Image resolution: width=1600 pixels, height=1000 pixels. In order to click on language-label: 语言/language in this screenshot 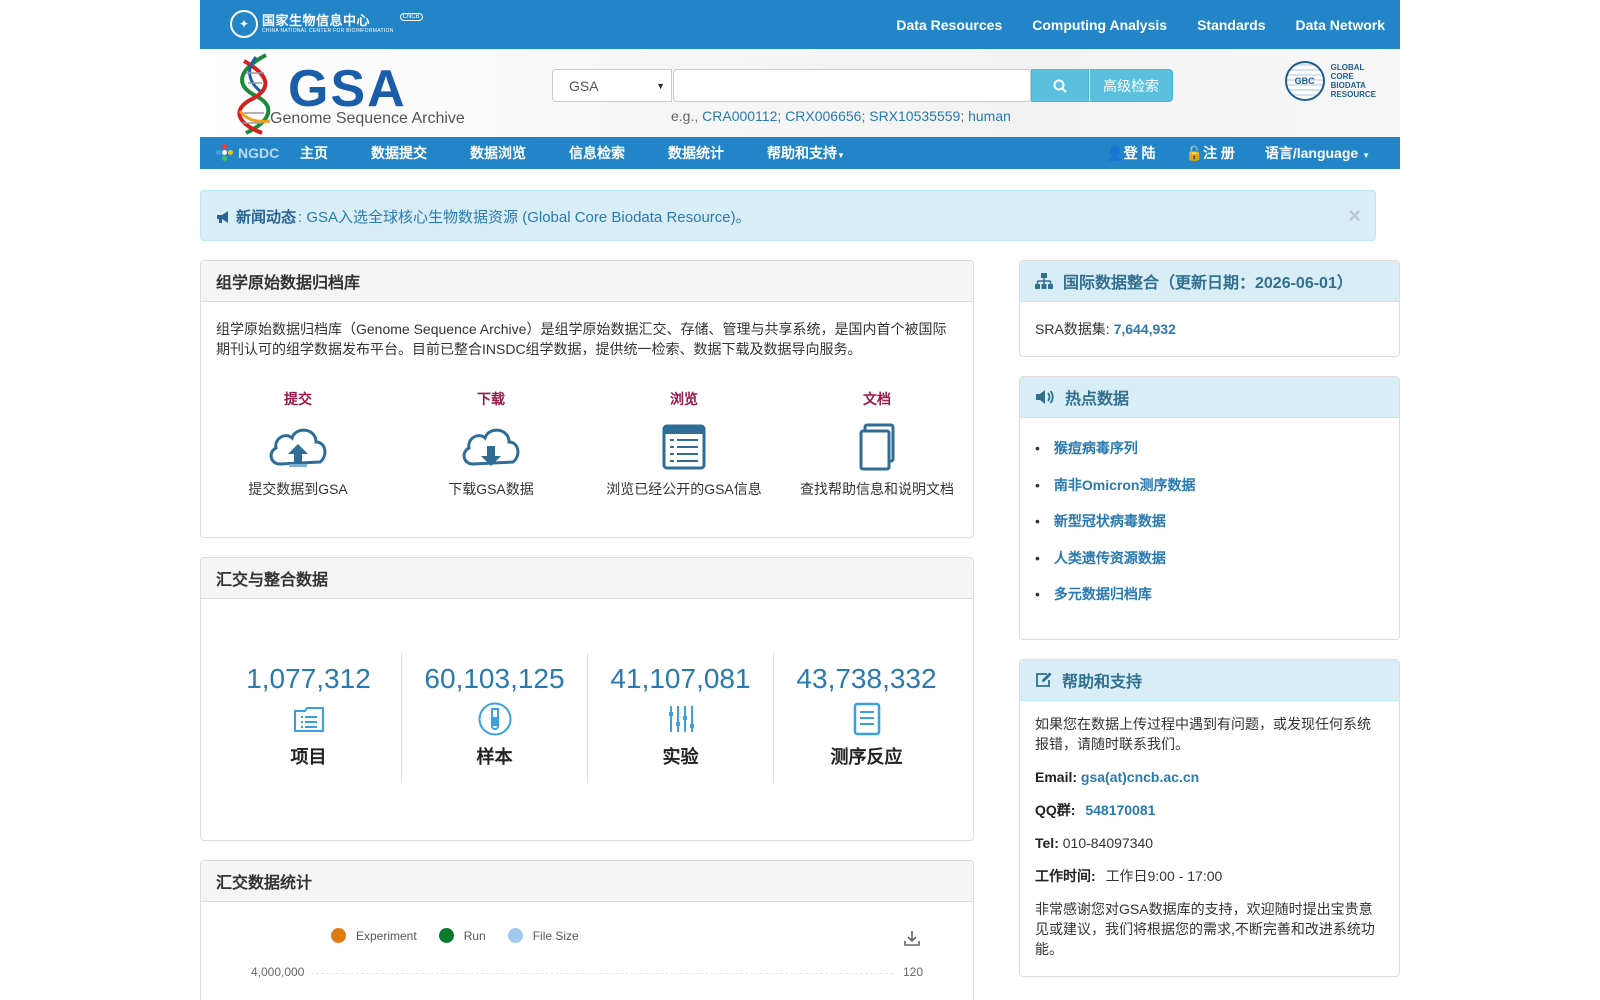, I will do `click(1311, 153)`.